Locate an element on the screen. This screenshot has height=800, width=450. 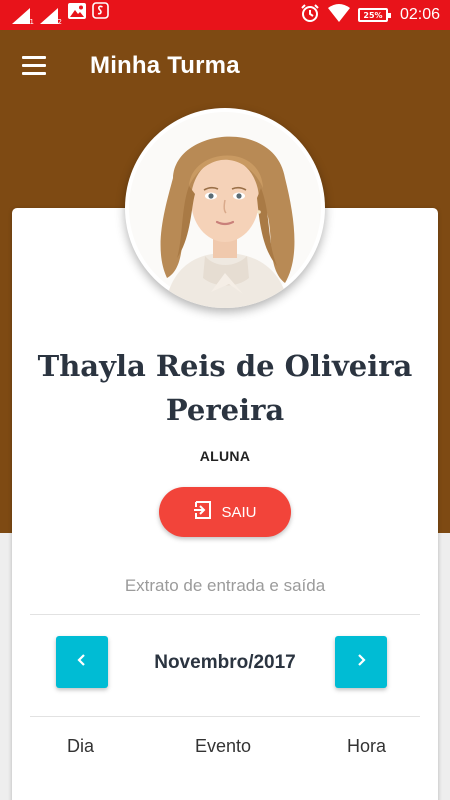
student-avatar is located at coordinates (225, 208).